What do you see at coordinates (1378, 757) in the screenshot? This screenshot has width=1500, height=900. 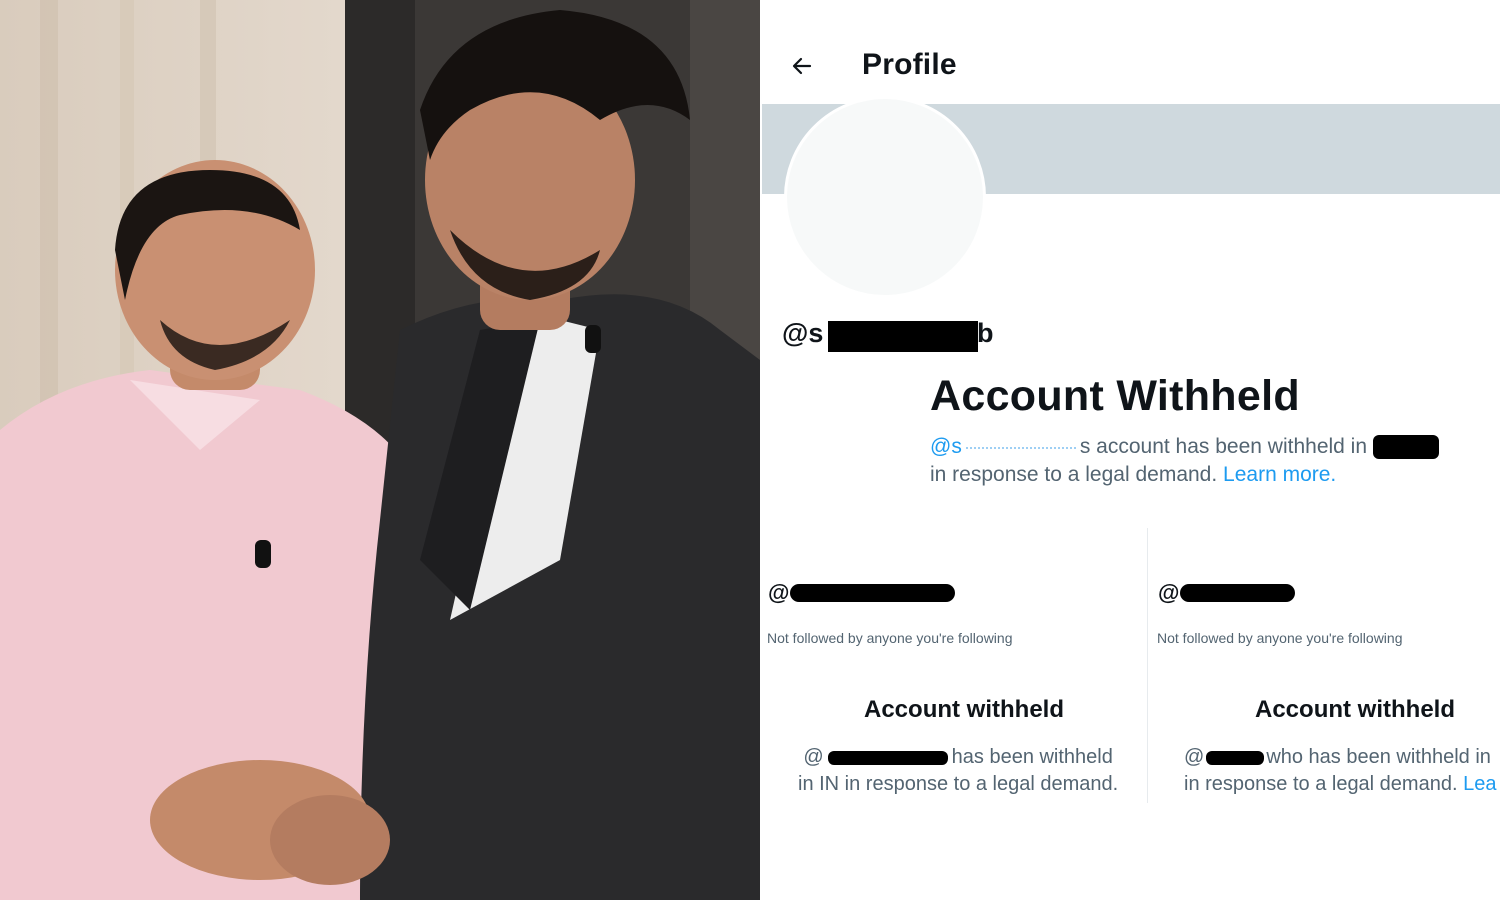 I see `card-line1: who has been withheld in` at bounding box center [1378, 757].